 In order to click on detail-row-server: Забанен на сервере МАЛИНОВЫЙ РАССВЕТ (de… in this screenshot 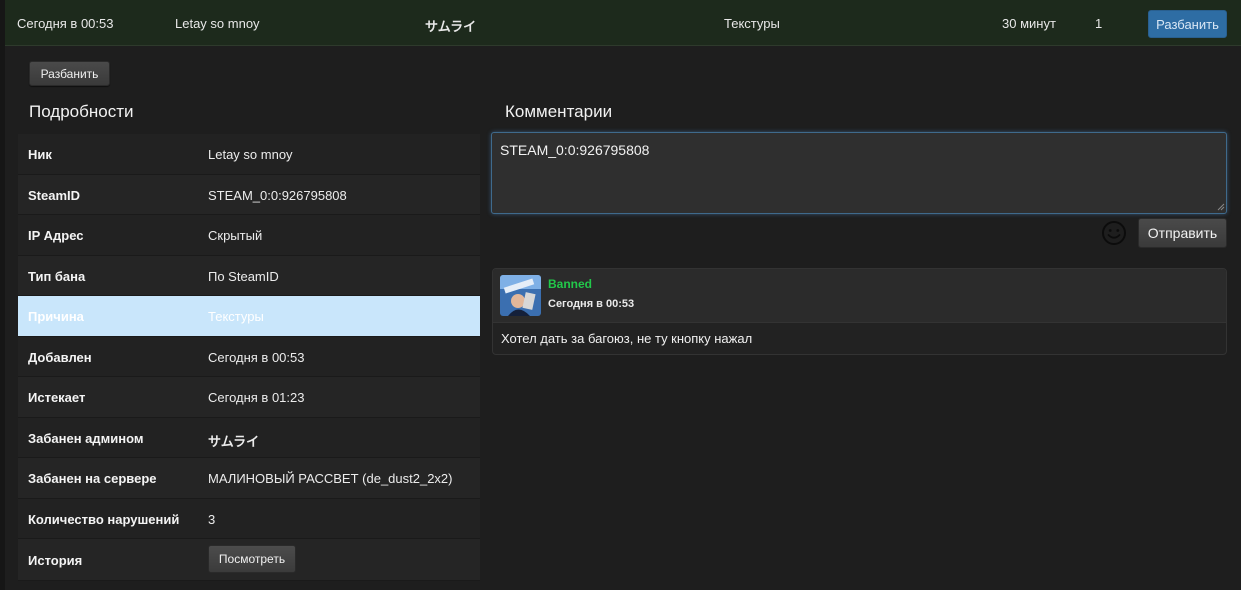, I will do `click(249, 478)`.